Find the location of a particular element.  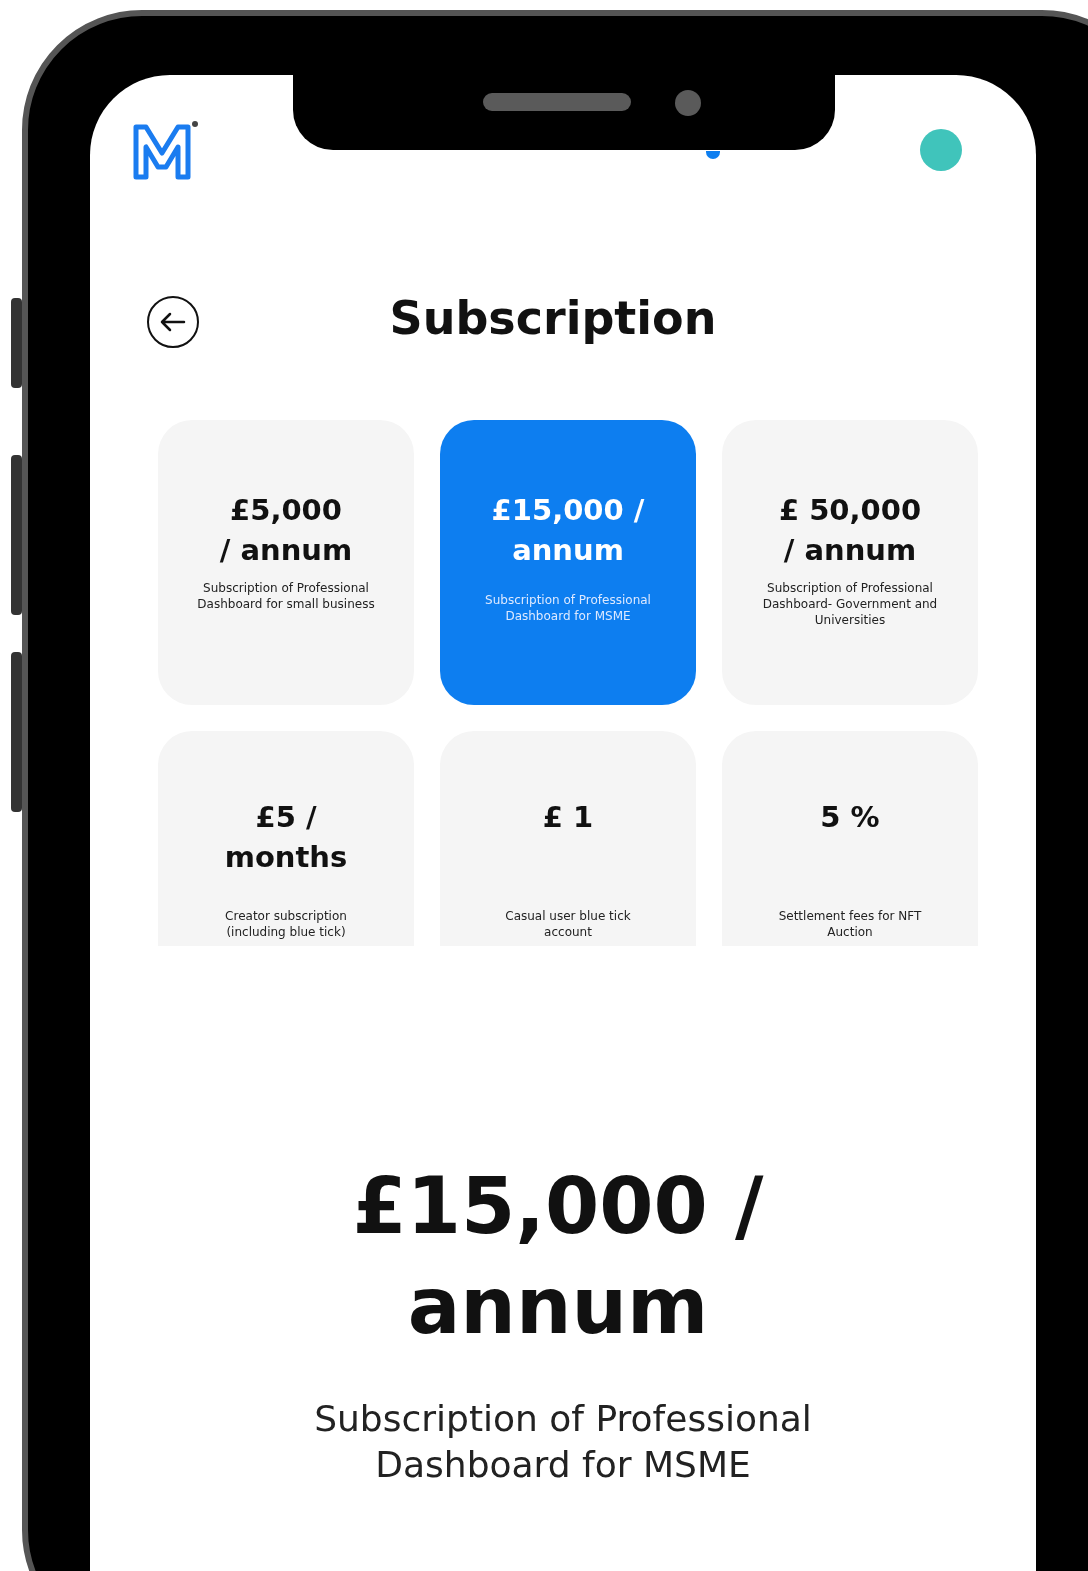

plan-card: £ 50,000 / annum Subscription of Professional Dashboard- Government and Universities is located at coordinates (850, 562).